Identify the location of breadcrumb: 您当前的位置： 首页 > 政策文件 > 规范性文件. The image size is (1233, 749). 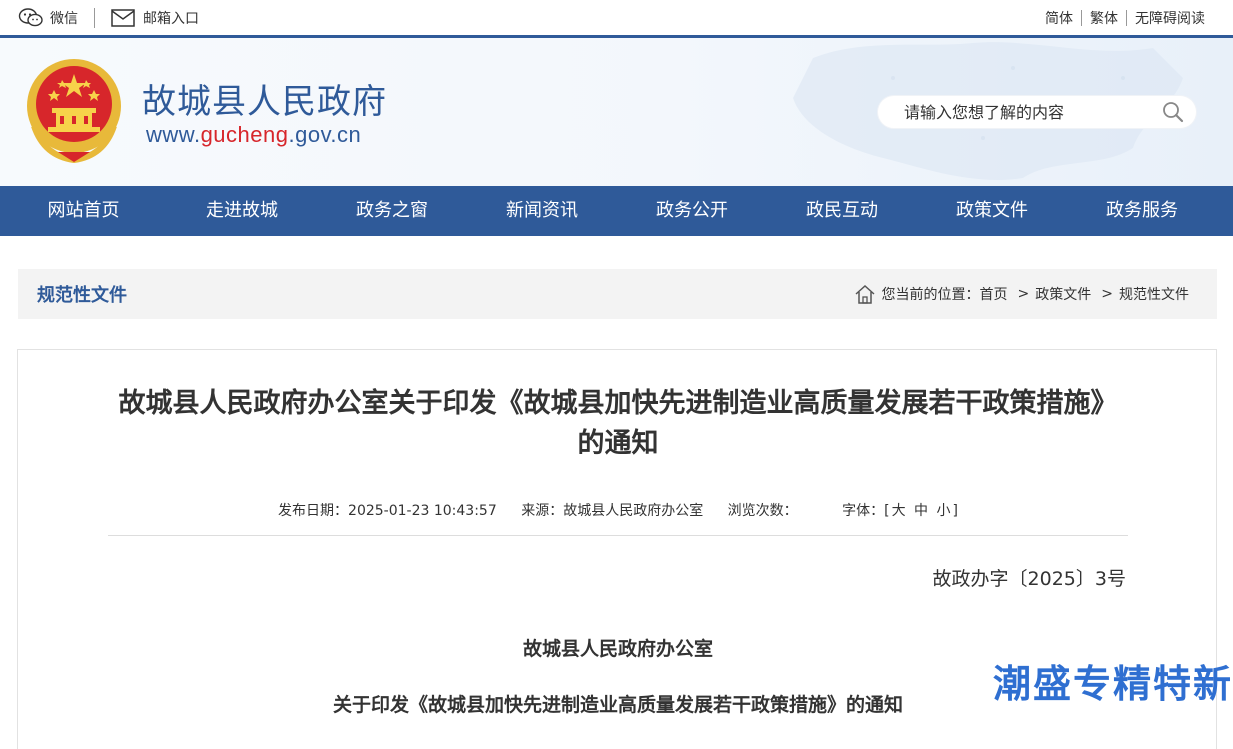
(1021, 294).